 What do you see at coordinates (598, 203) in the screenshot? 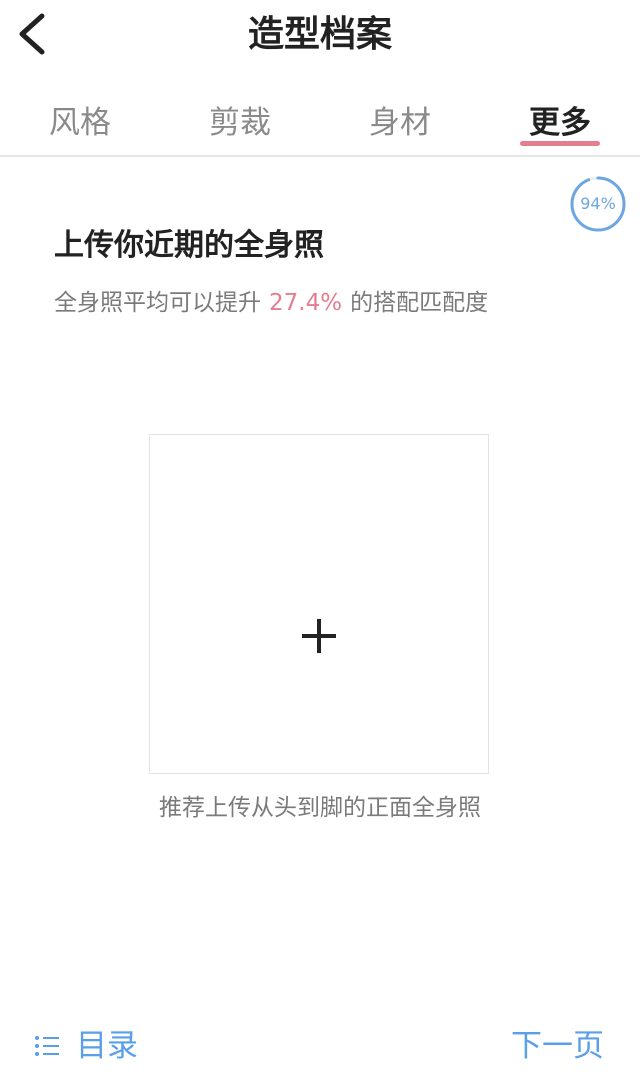
I see `progress-label: 94%` at bounding box center [598, 203].